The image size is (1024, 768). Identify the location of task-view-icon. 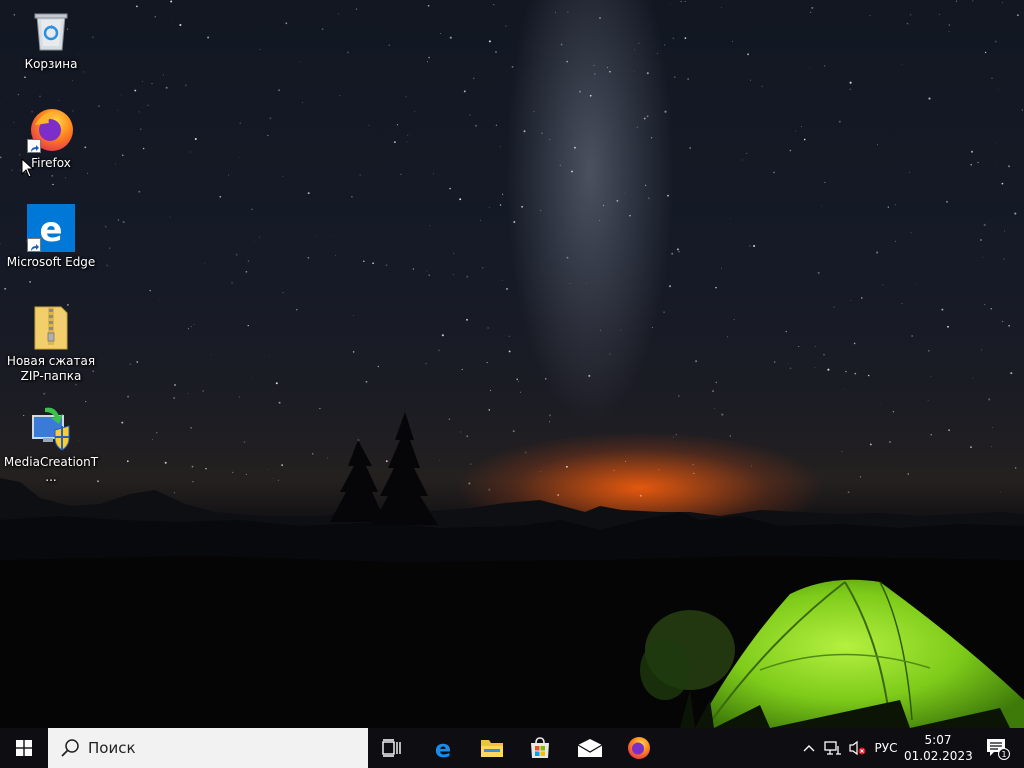
(391, 748).